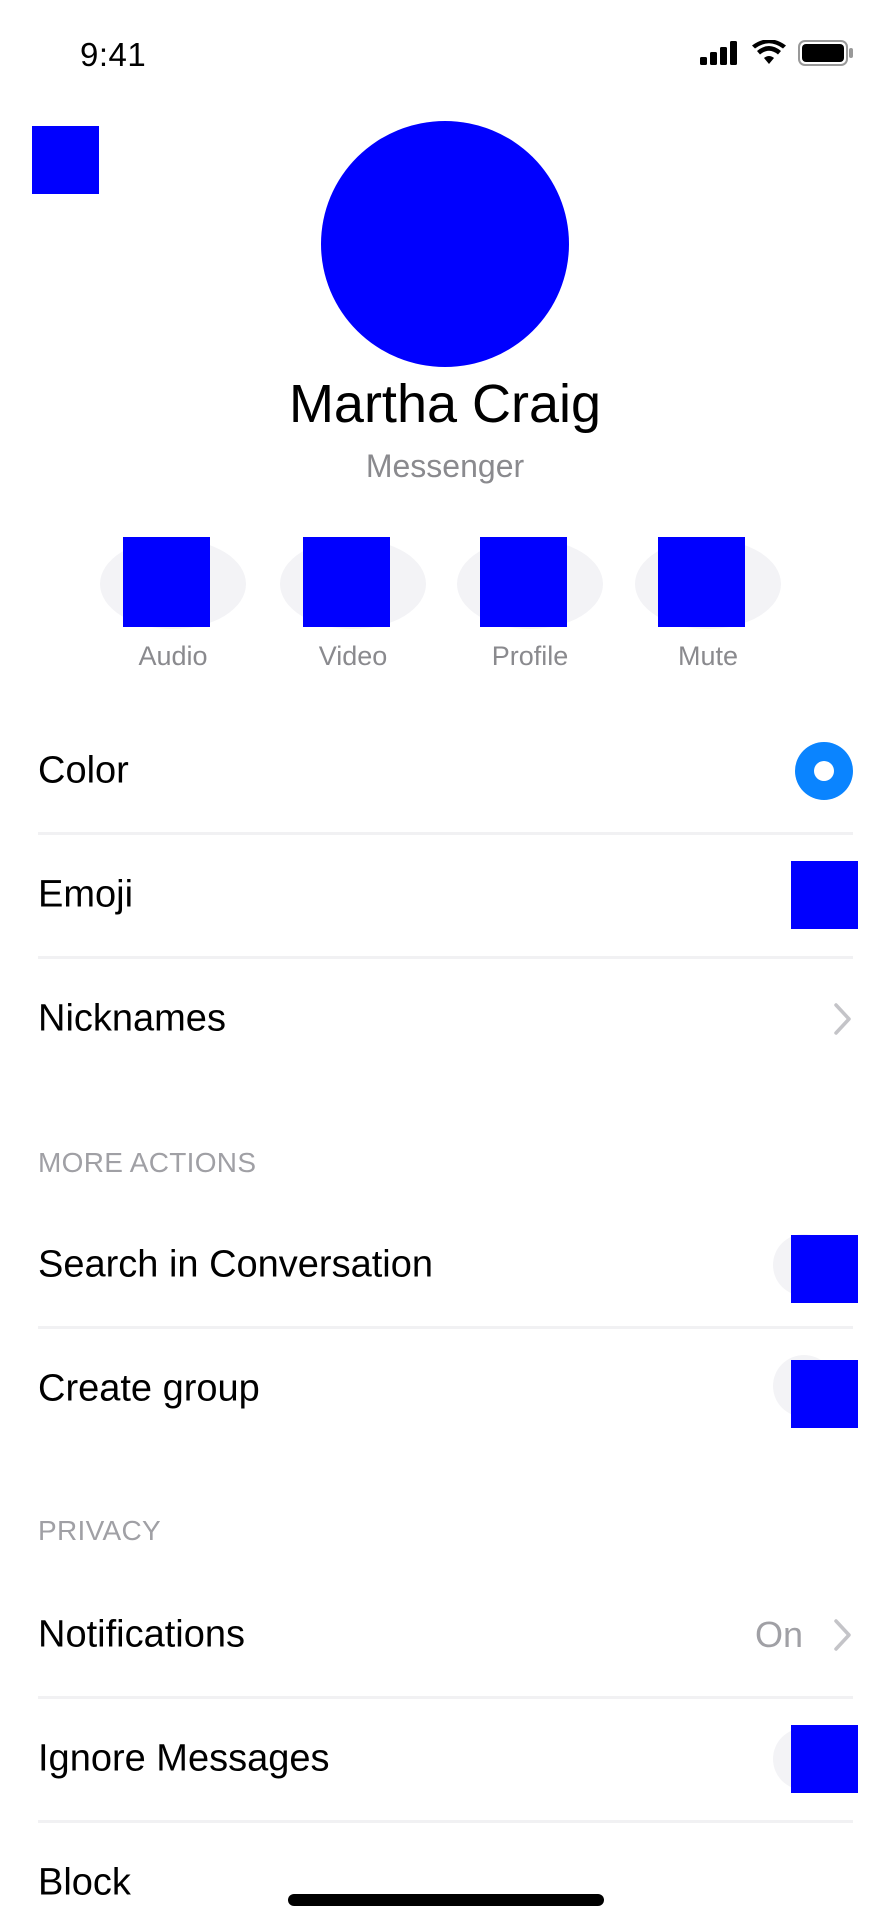 The image size is (890, 1929). What do you see at coordinates (86, 894) in the screenshot?
I see `emoji-label: Emoji` at bounding box center [86, 894].